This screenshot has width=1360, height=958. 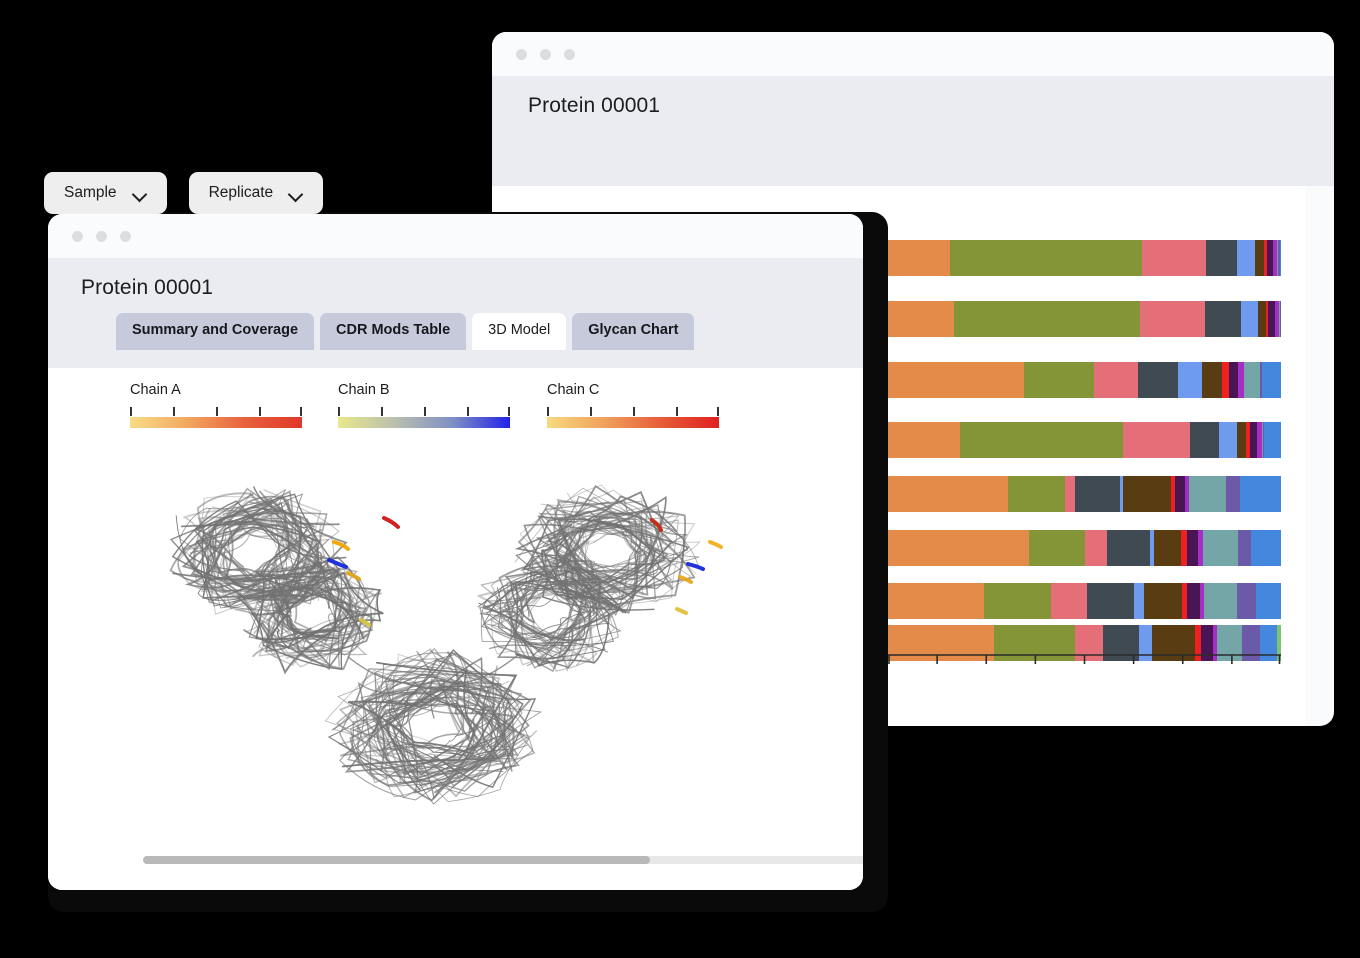 I want to click on glycan-stacked-bar-chart, so click(x=1084, y=452).